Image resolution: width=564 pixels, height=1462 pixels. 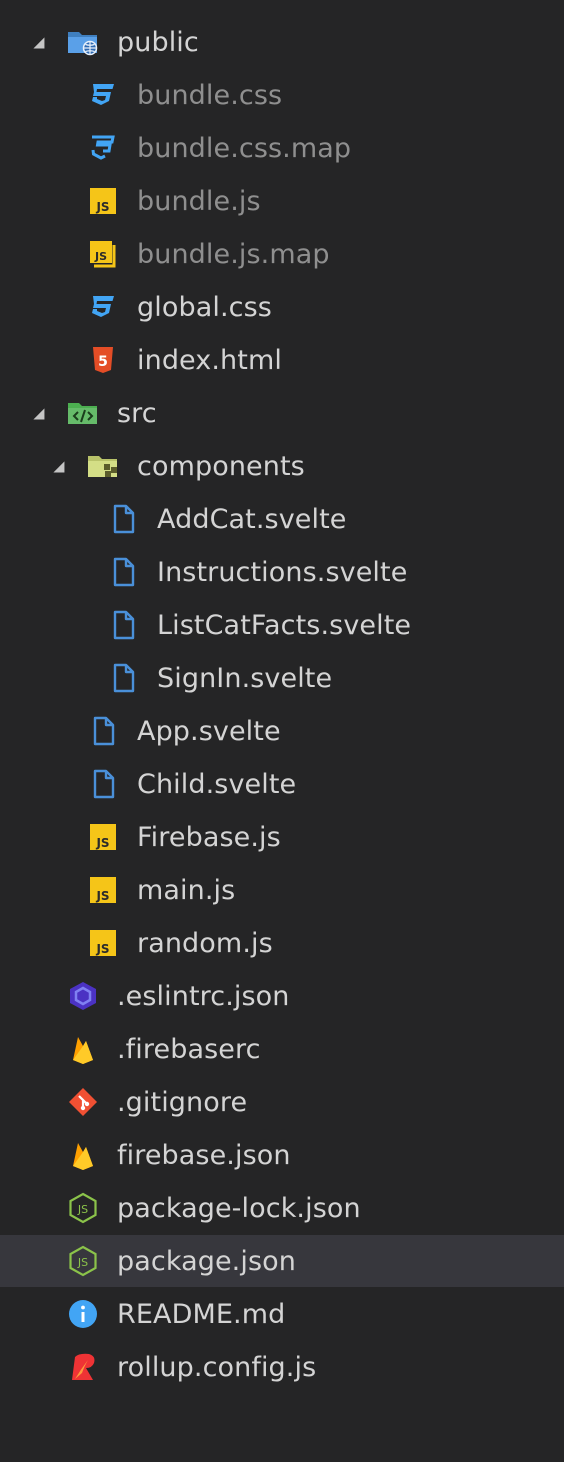 What do you see at coordinates (83, 1367) in the screenshot?
I see `rollup-icon` at bounding box center [83, 1367].